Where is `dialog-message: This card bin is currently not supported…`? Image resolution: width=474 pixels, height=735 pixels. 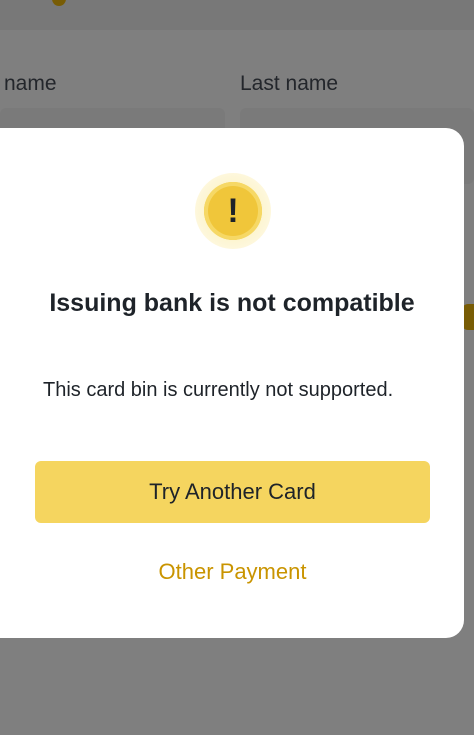
dialog-message: This card bin is currently not supported… is located at coordinates (218, 390).